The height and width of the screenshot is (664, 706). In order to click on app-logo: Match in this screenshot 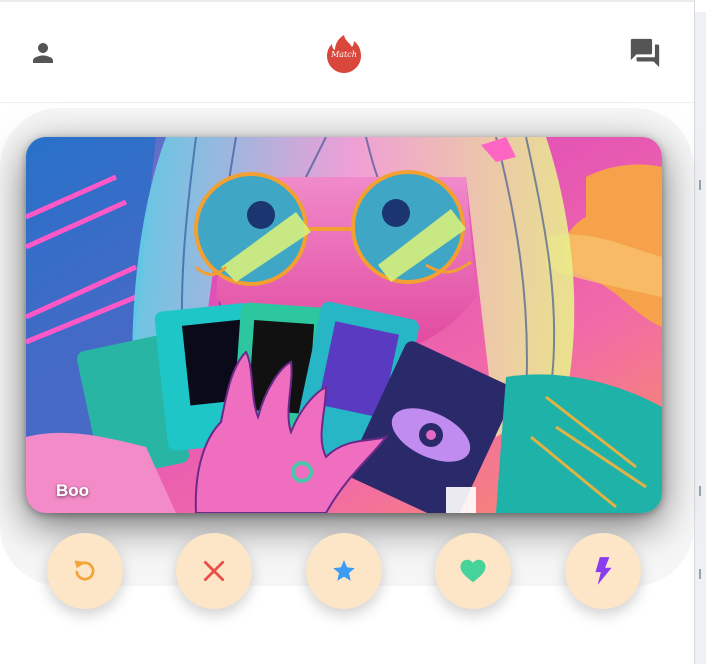, I will do `click(344, 54)`.